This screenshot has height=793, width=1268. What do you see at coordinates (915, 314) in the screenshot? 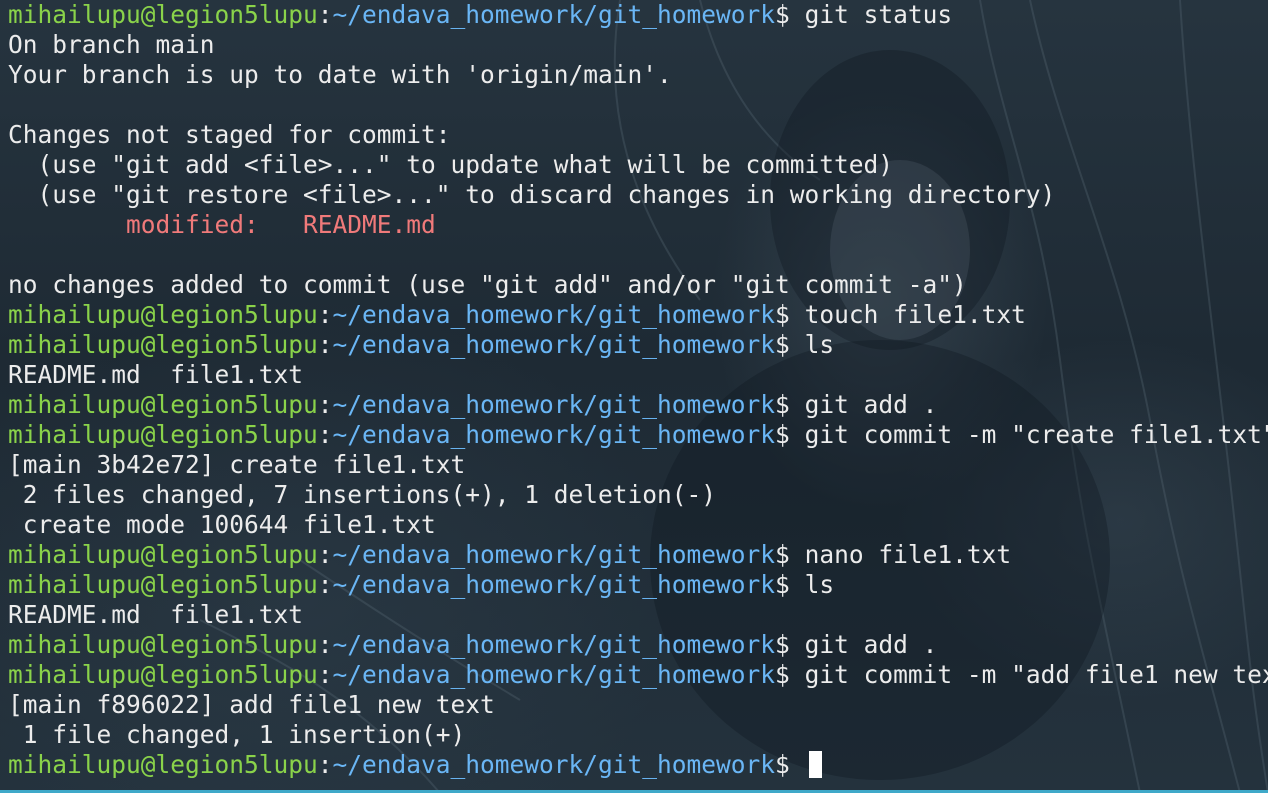
I see `command-text: touch file1.txt` at bounding box center [915, 314].